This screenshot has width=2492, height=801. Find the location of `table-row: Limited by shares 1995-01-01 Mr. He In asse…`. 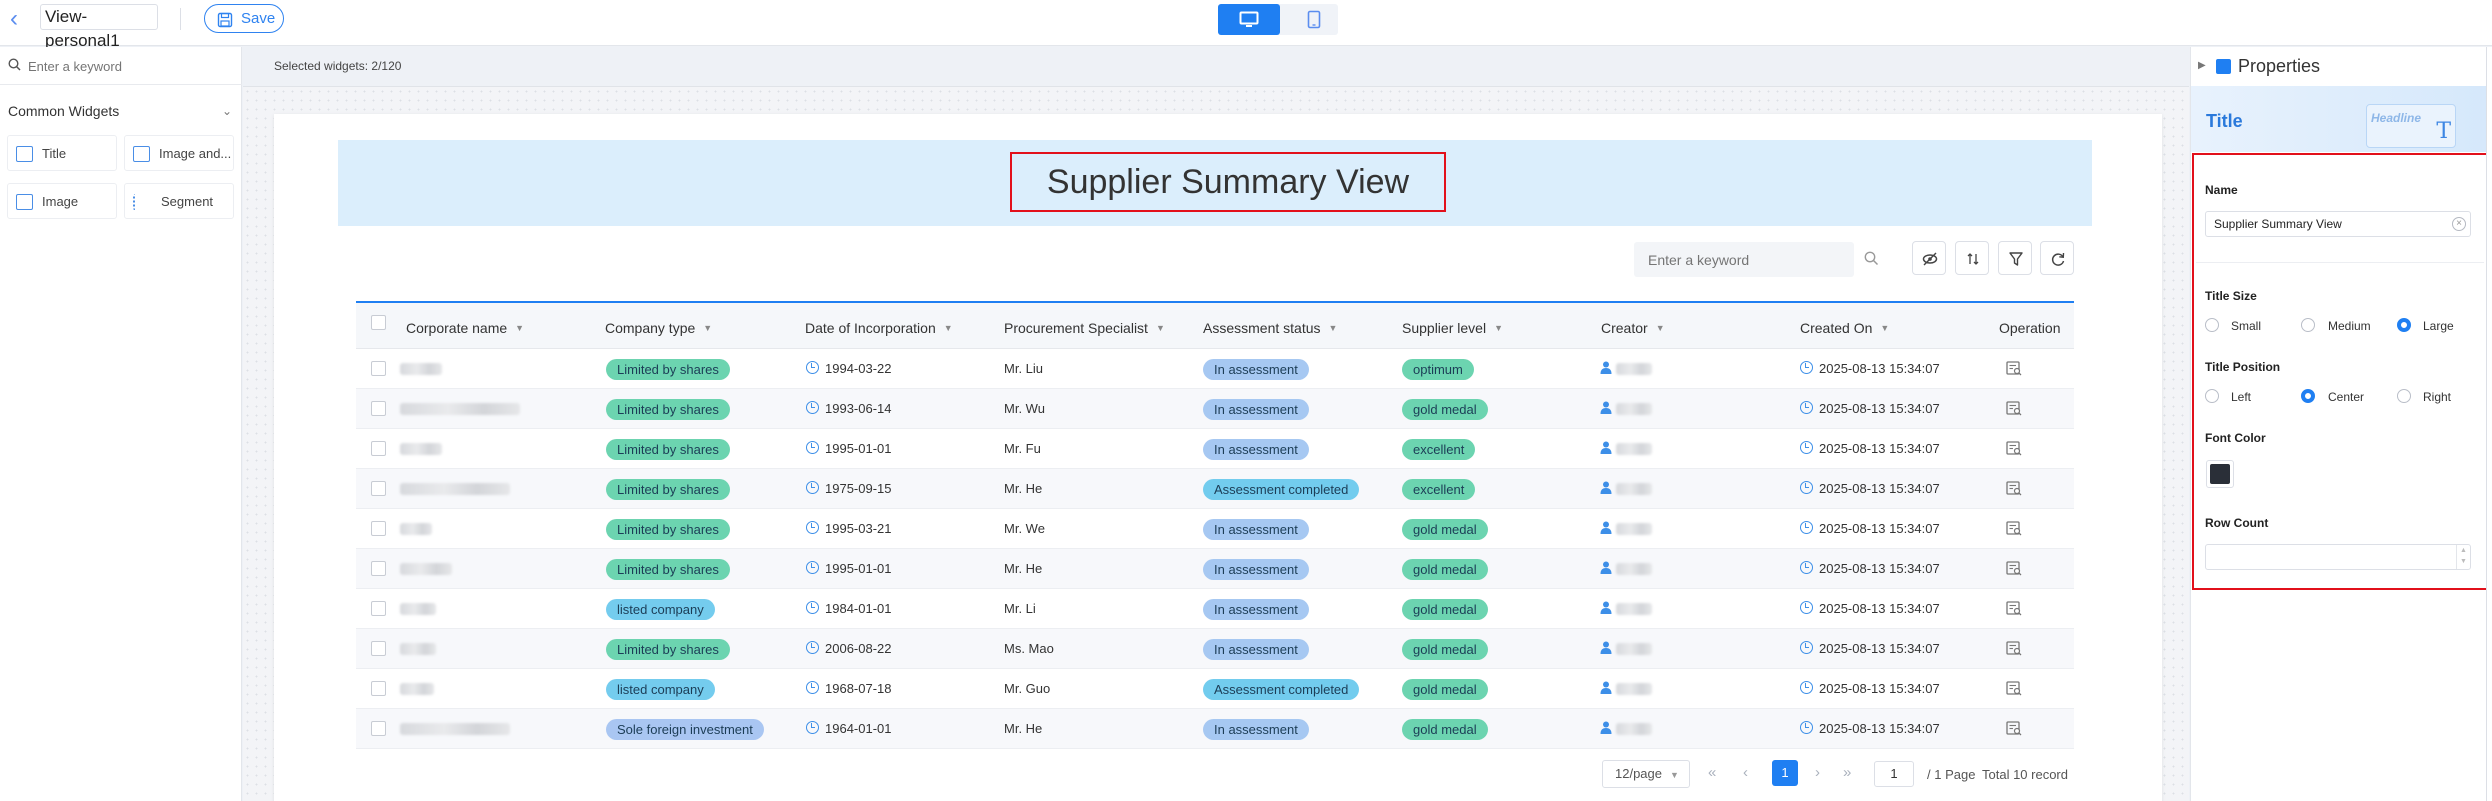

table-row: Limited by shares 1995-01-01 Mr. He In asse… is located at coordinates (1215, 569).